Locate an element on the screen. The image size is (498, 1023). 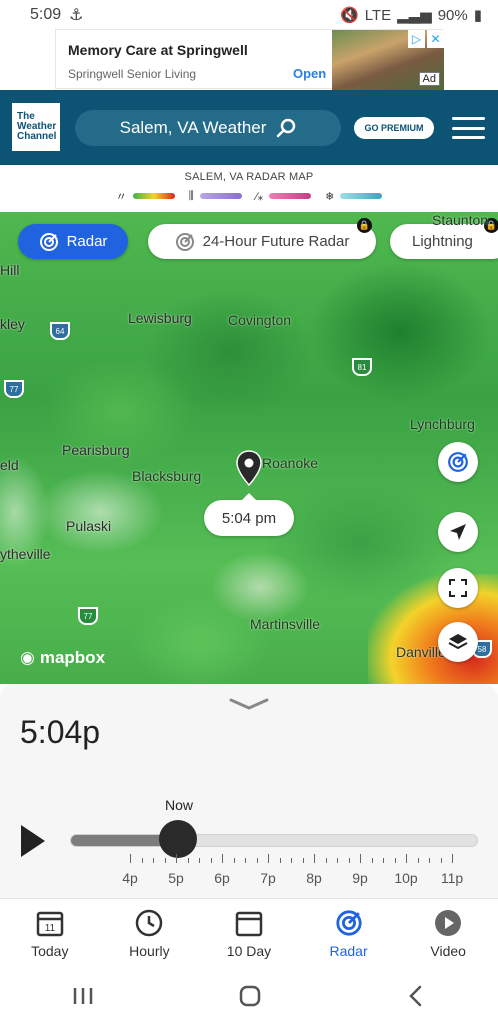
timeline-tick-label: 10p is located at coordinates (406, 878).